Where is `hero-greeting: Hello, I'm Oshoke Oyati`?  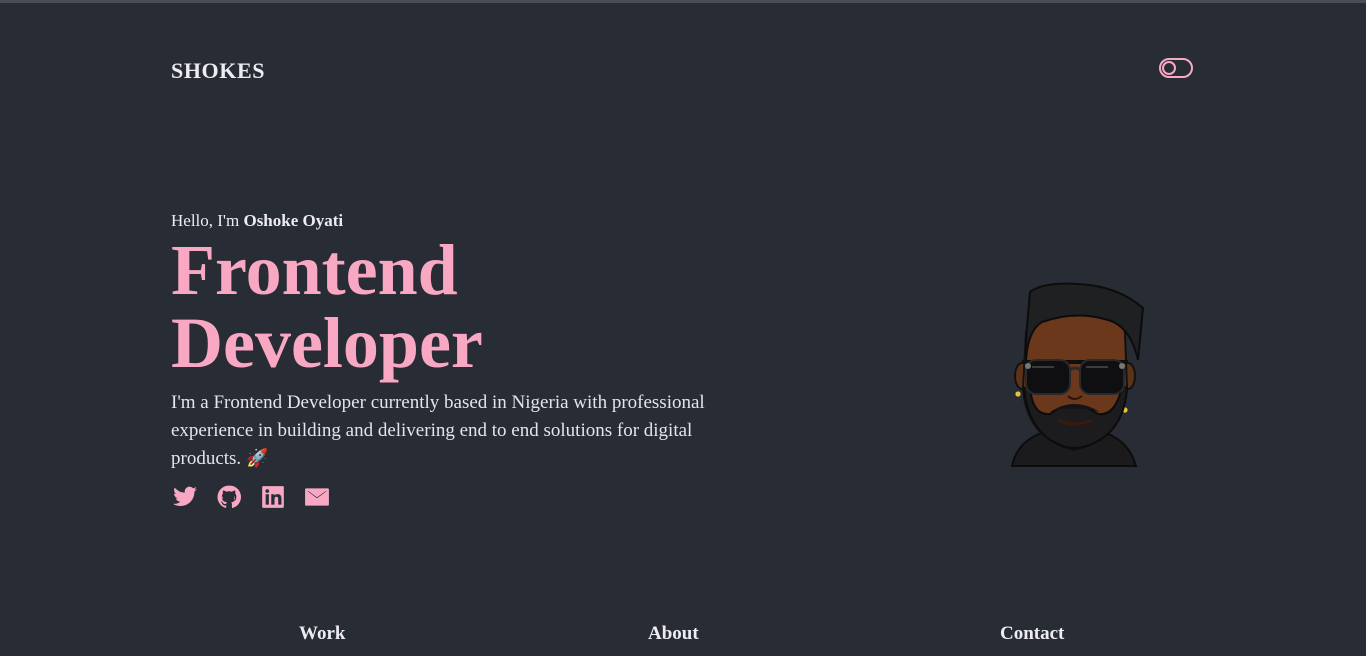
hero-greeting: Hello, I'm Oshoke Oyati is located at coordinates (257, 221).